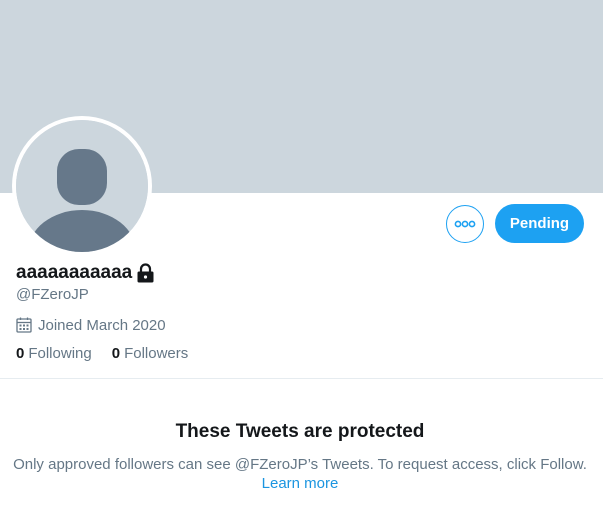 Image resolution: width=603 pixels, height=519 pixels. I want to click on followers-link: 0 Followers, so click(150, 353).